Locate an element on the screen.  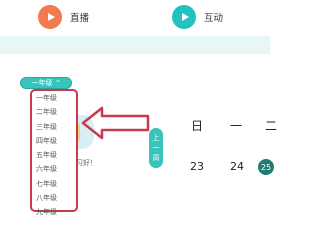
grade-option: 六年级 is located at coordinates (54, 169).